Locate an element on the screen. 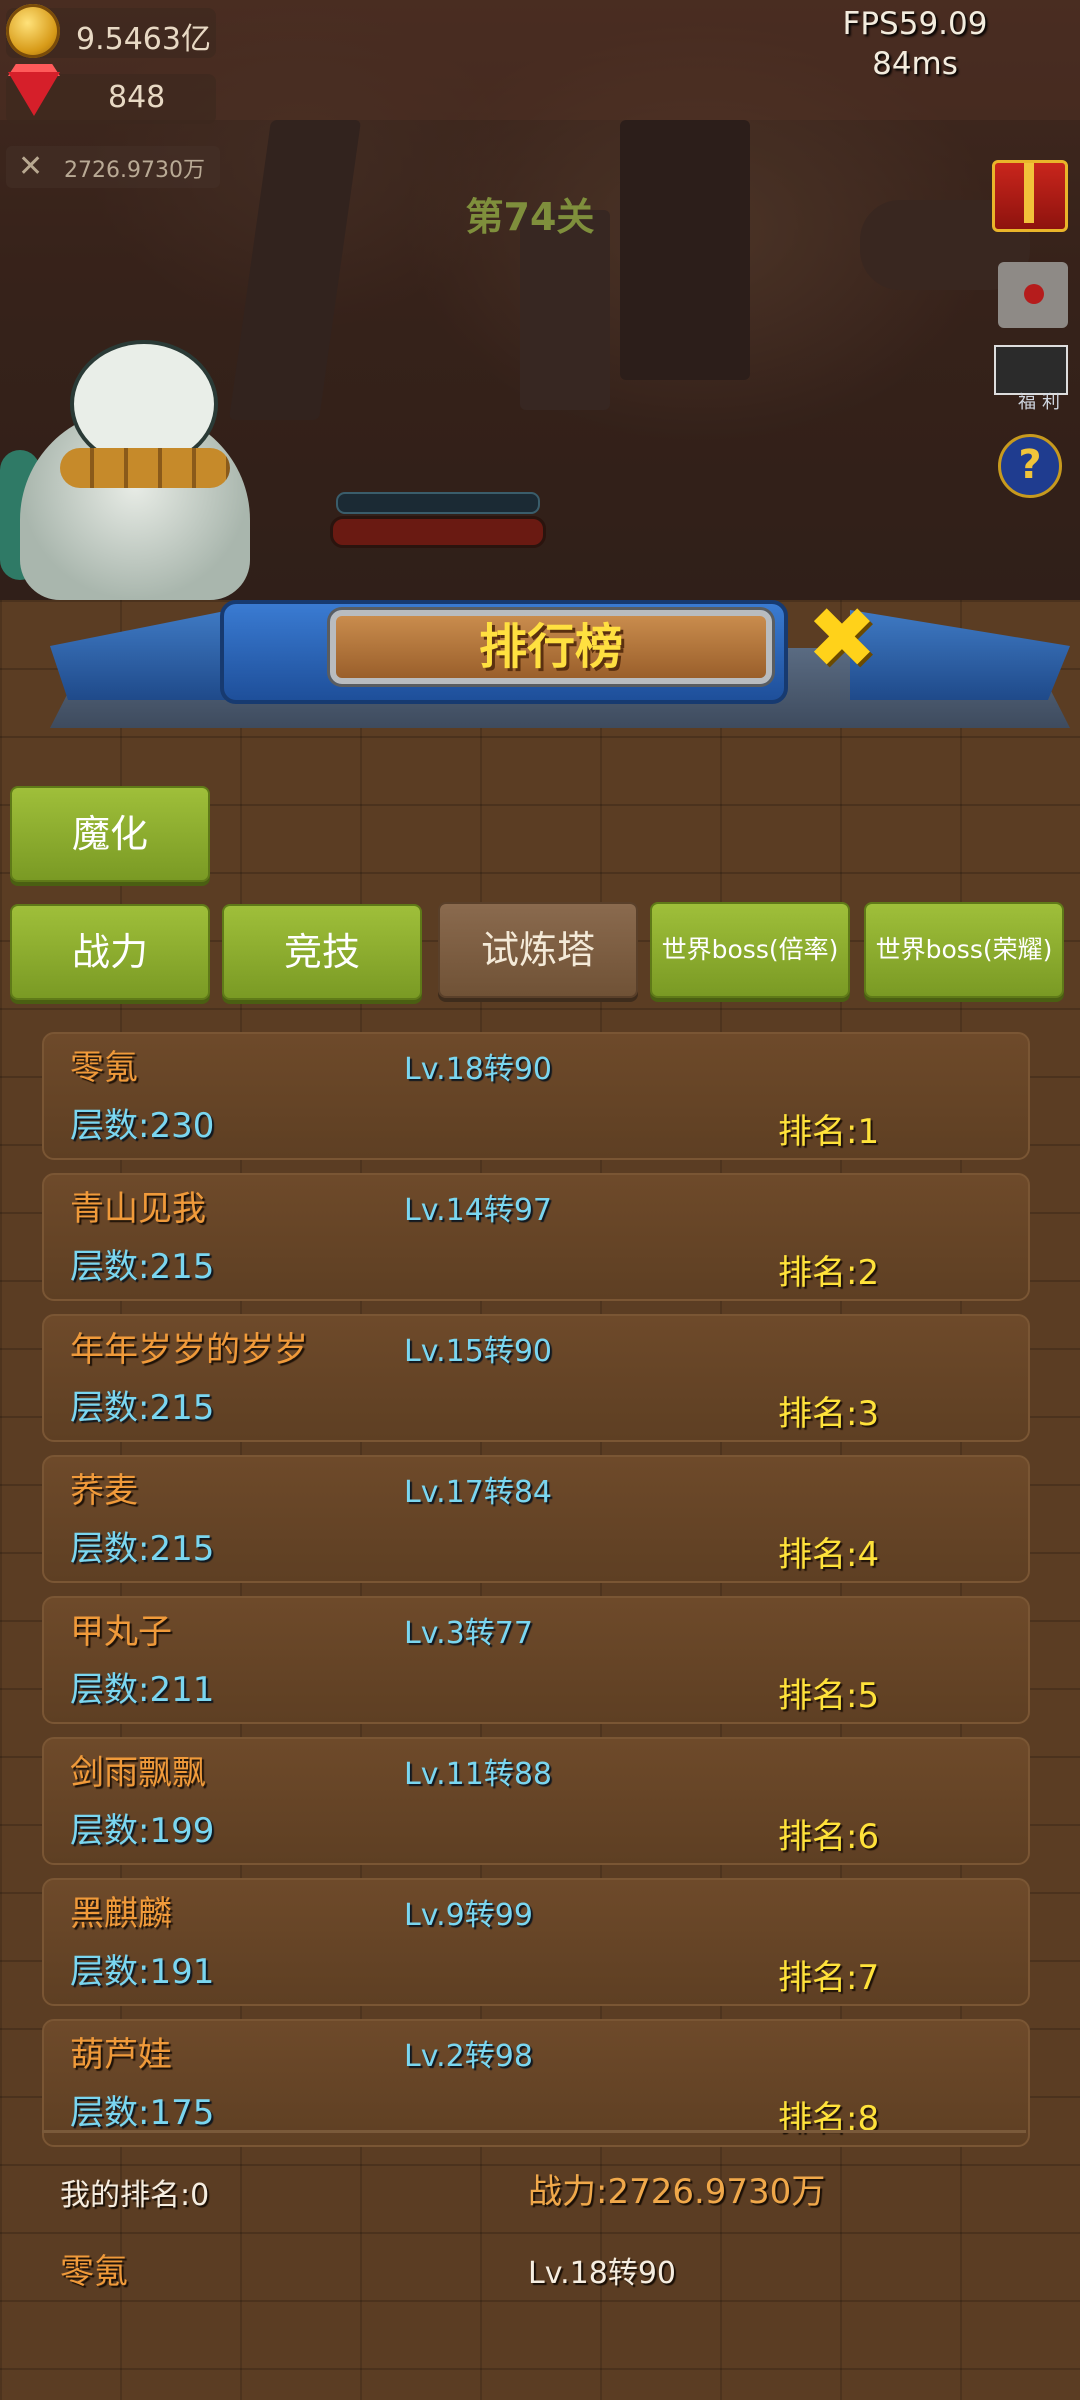 The height and width of the screenshot is (2400, 1080). ranking-row: 年年岁岁的岁岁 Lv.15转90 层数:215 排名:3 is located at coordinates (536, 1378).